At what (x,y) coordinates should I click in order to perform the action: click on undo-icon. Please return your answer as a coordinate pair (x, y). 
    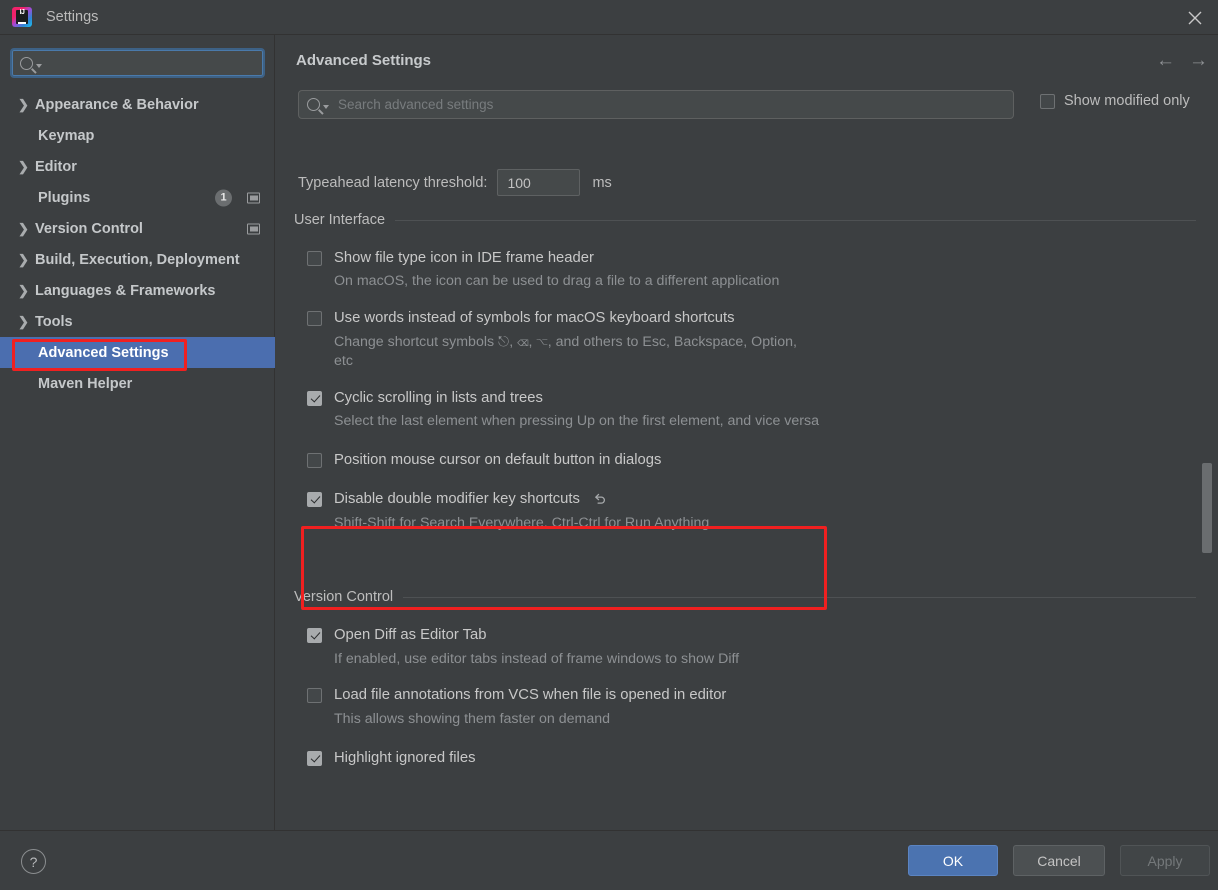
    Looking at the image, I should click on (599, 499).